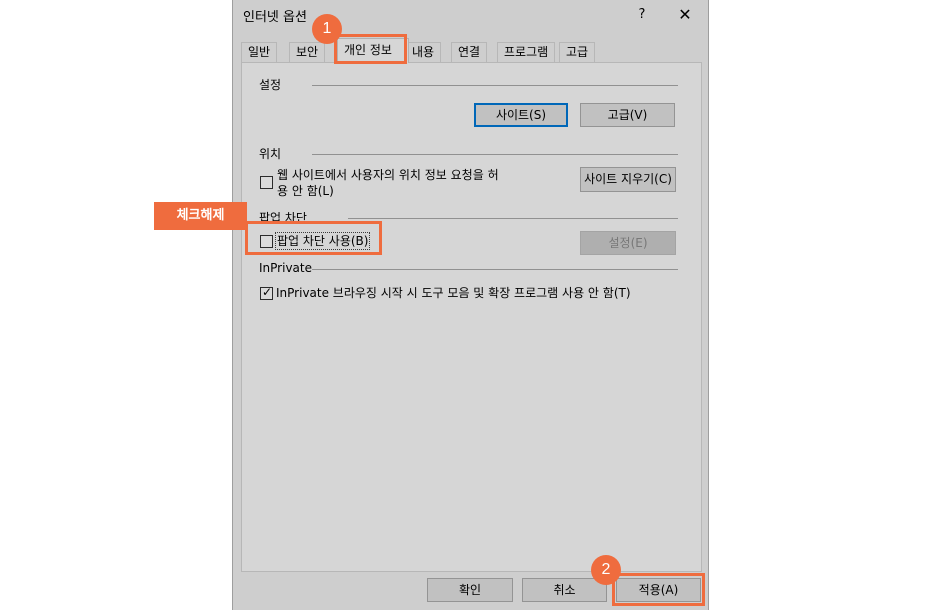 Image resolution: width=940 pixels, height=610 pixels. I want to click on step-marker-1: 1, so click(327, 29).